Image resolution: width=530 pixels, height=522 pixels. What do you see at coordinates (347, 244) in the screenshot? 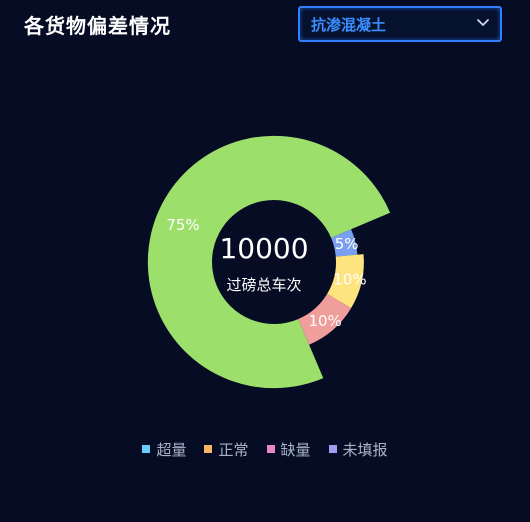
I see `slice-data-label: 5%` at bounding box center [347, 244].